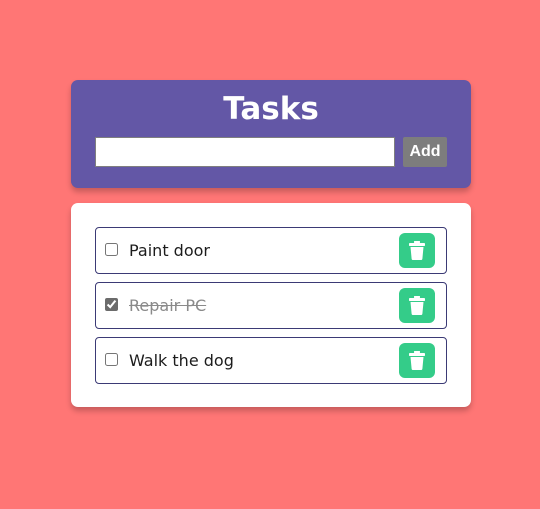 Image resolution: width=540 pixels, height=509 pixels. What do you see at coordinates (425, 152) in the screenshot?
I see `add-button: Add` at bounding box center [425, 152].